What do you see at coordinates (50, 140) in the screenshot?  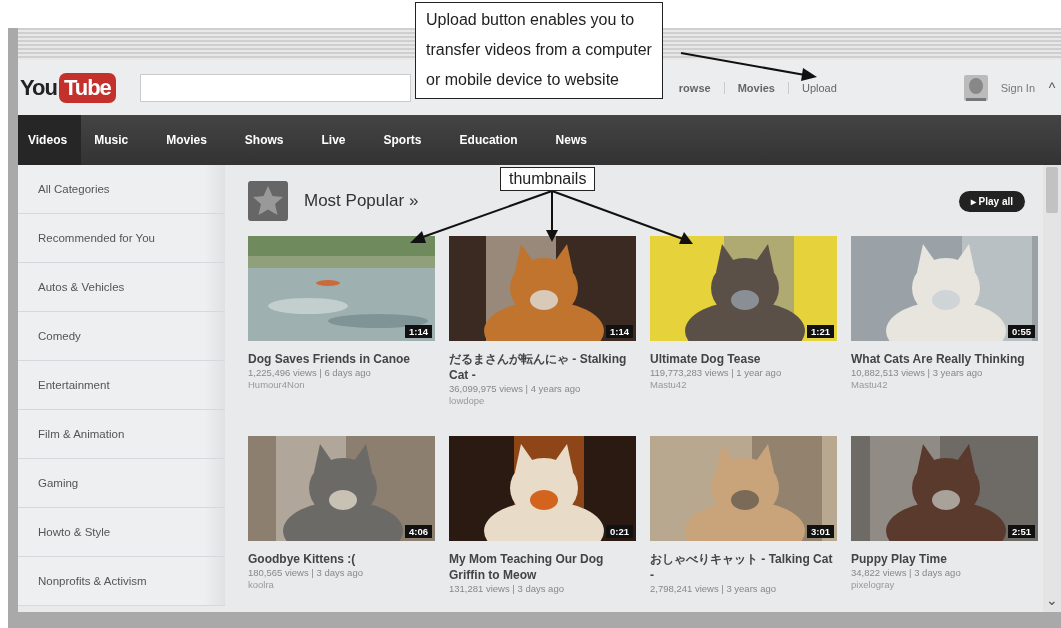 I see `nav-tab: Videos` at bounding box center [50, 140].